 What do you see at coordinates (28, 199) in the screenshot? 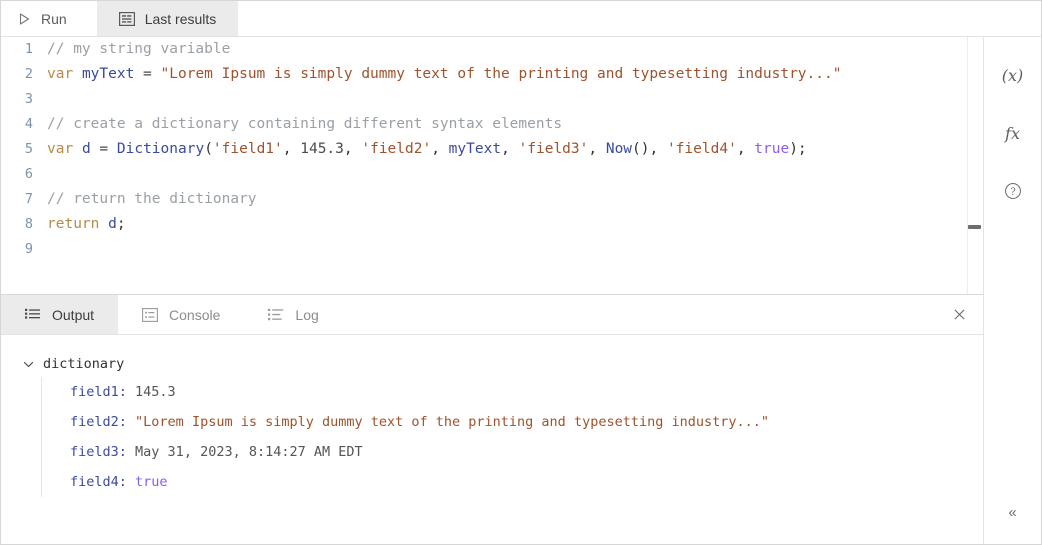
I see `line-number: 7` at bounding box center [28, 199].